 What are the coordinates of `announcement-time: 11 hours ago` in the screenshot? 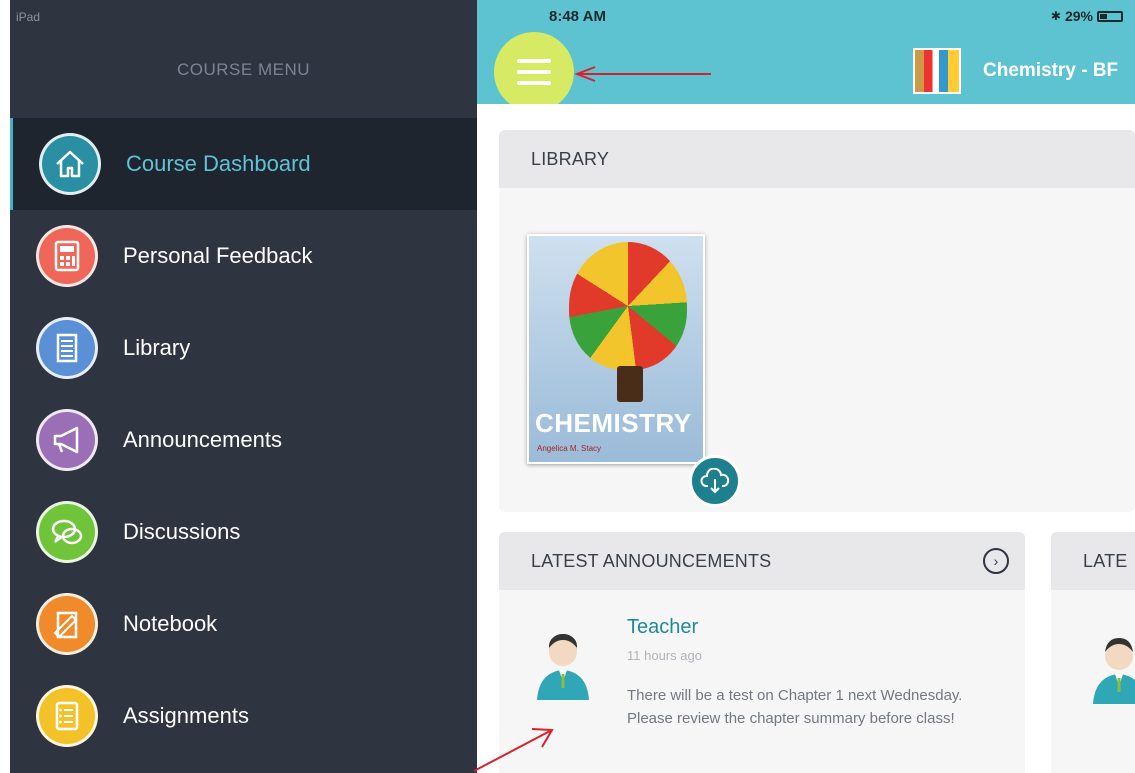 It's located at (664, 655).